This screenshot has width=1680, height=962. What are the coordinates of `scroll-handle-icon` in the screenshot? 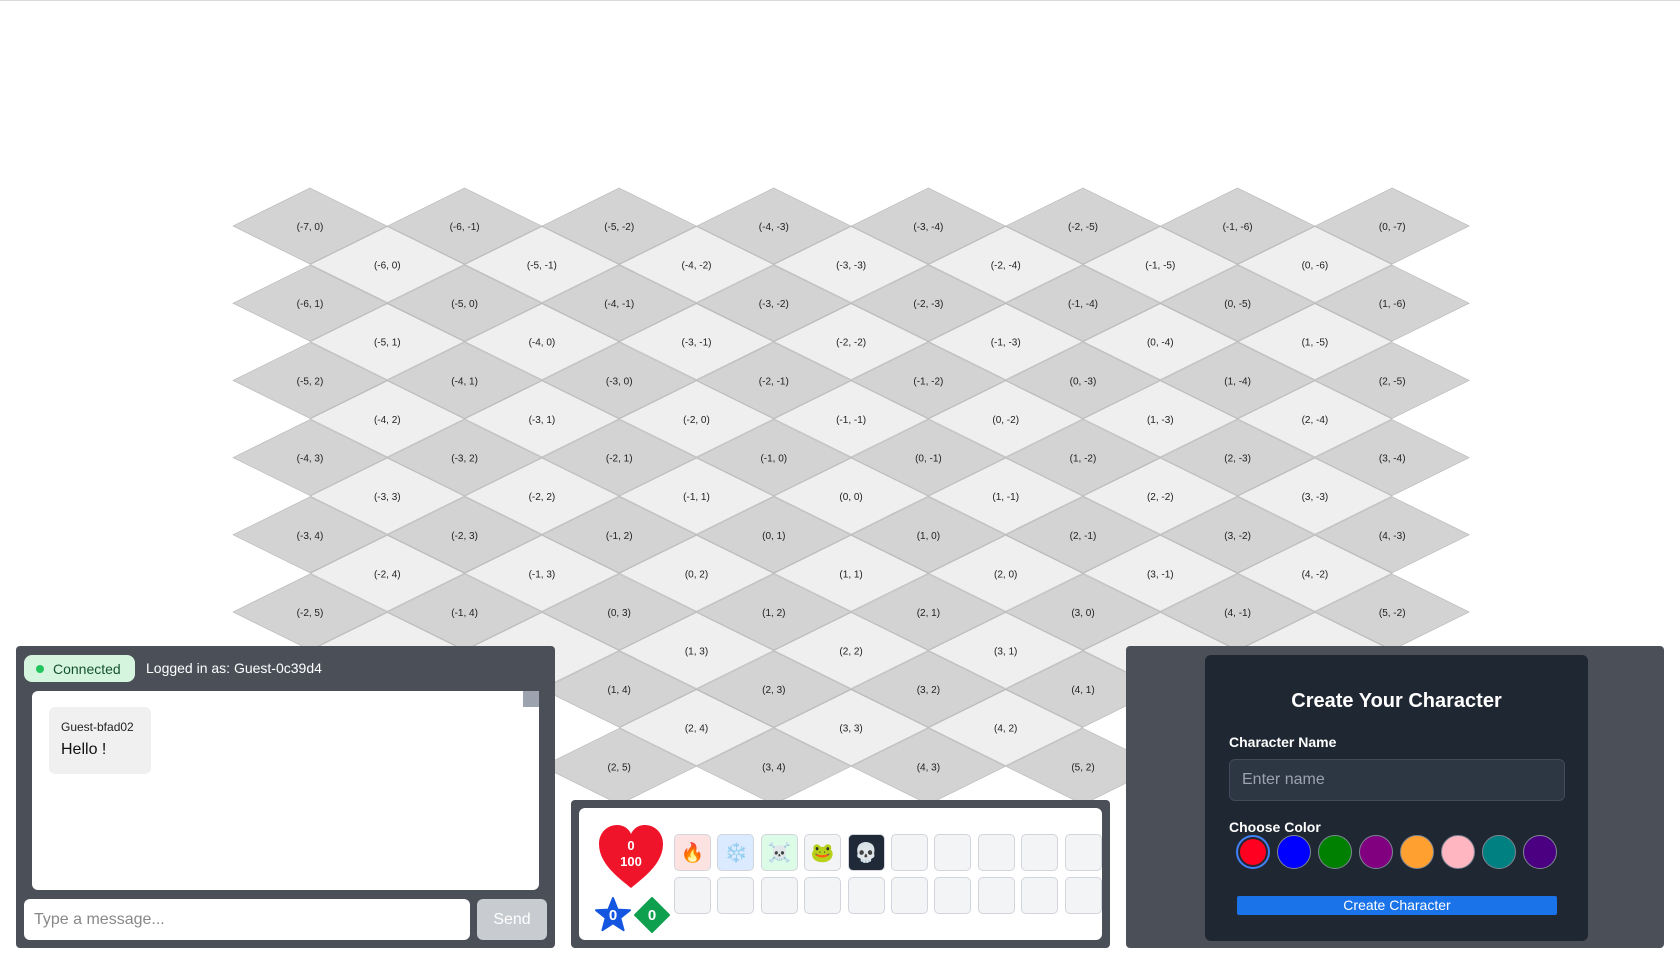 It's located at (531, 699).